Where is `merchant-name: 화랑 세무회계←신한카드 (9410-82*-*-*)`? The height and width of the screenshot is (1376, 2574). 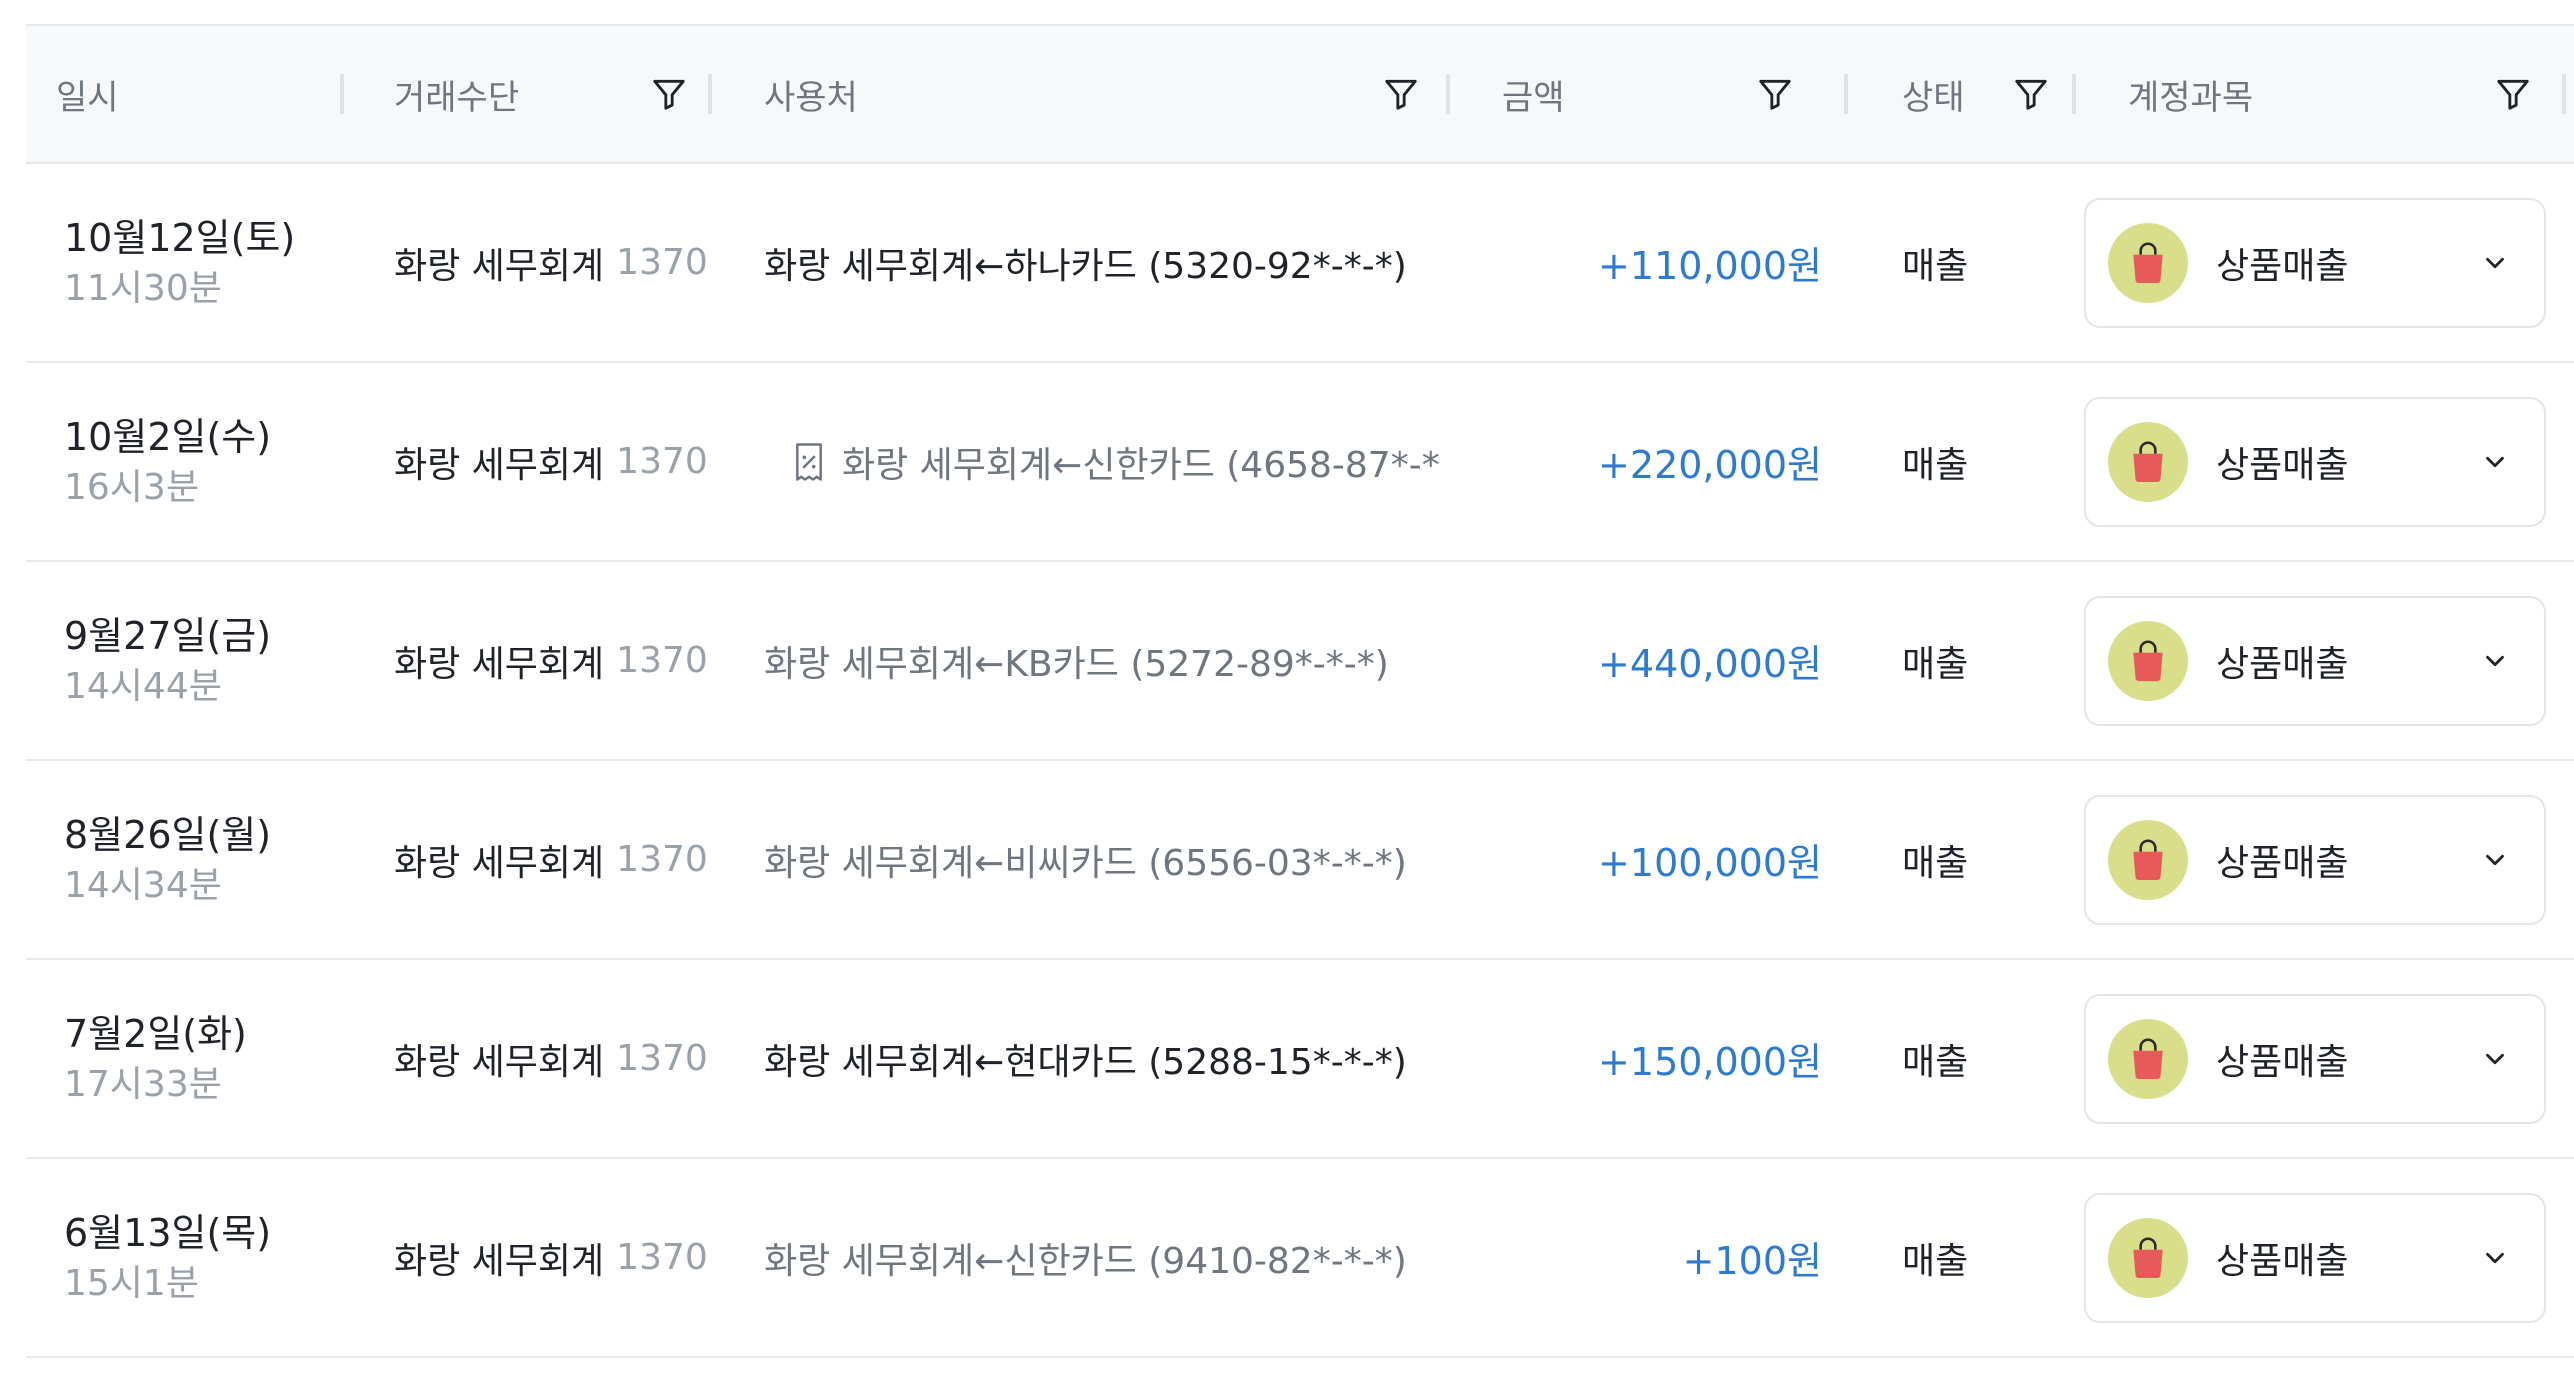
merchant-name: 화랑 세무회계←신한카드 (9410-82*-*-*) is located at coordinates (1085, 1261).